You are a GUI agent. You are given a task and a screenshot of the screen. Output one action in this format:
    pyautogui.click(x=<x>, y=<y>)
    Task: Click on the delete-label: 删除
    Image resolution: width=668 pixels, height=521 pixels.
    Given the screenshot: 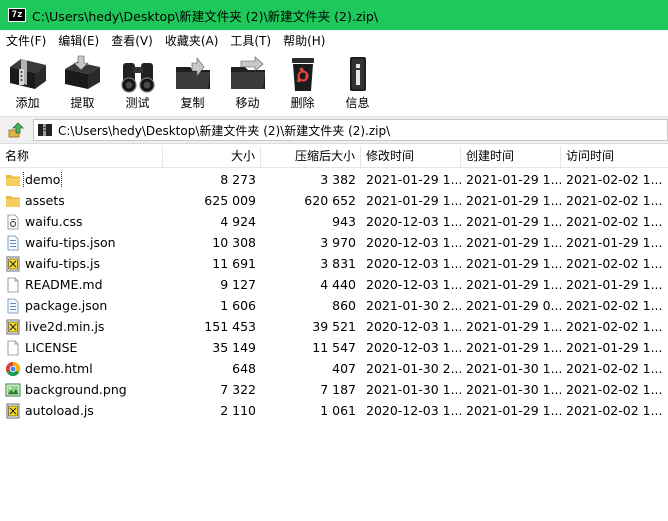 What is the action you would take?
    pyautogui.click(x=302, y=103)
    